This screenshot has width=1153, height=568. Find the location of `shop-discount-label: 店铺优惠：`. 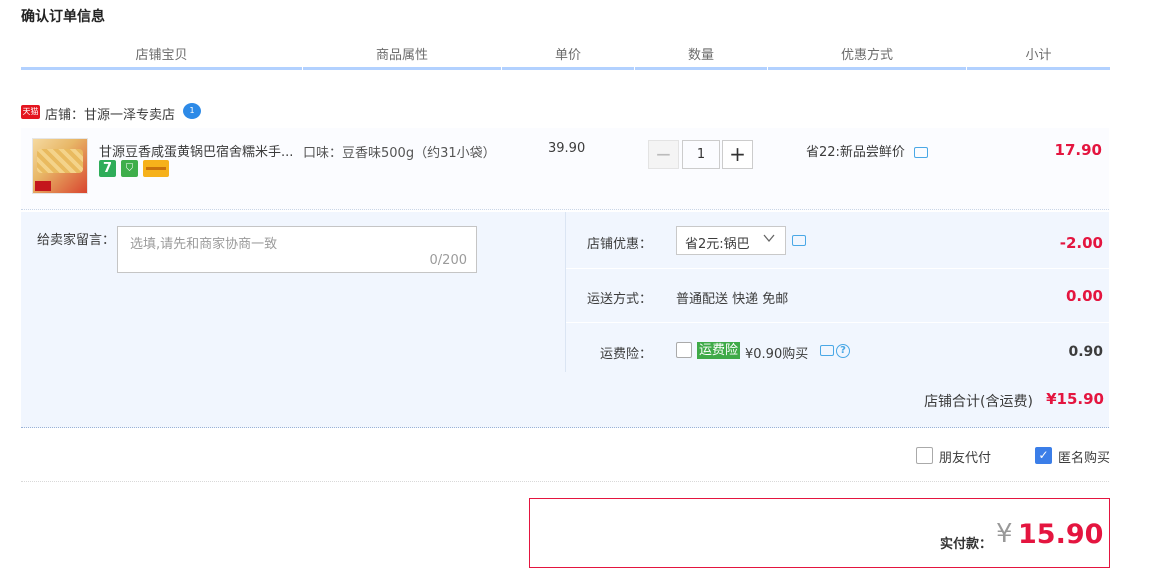

shop-discount-label: 店铺优惠： is located at coordinates (619, 244).